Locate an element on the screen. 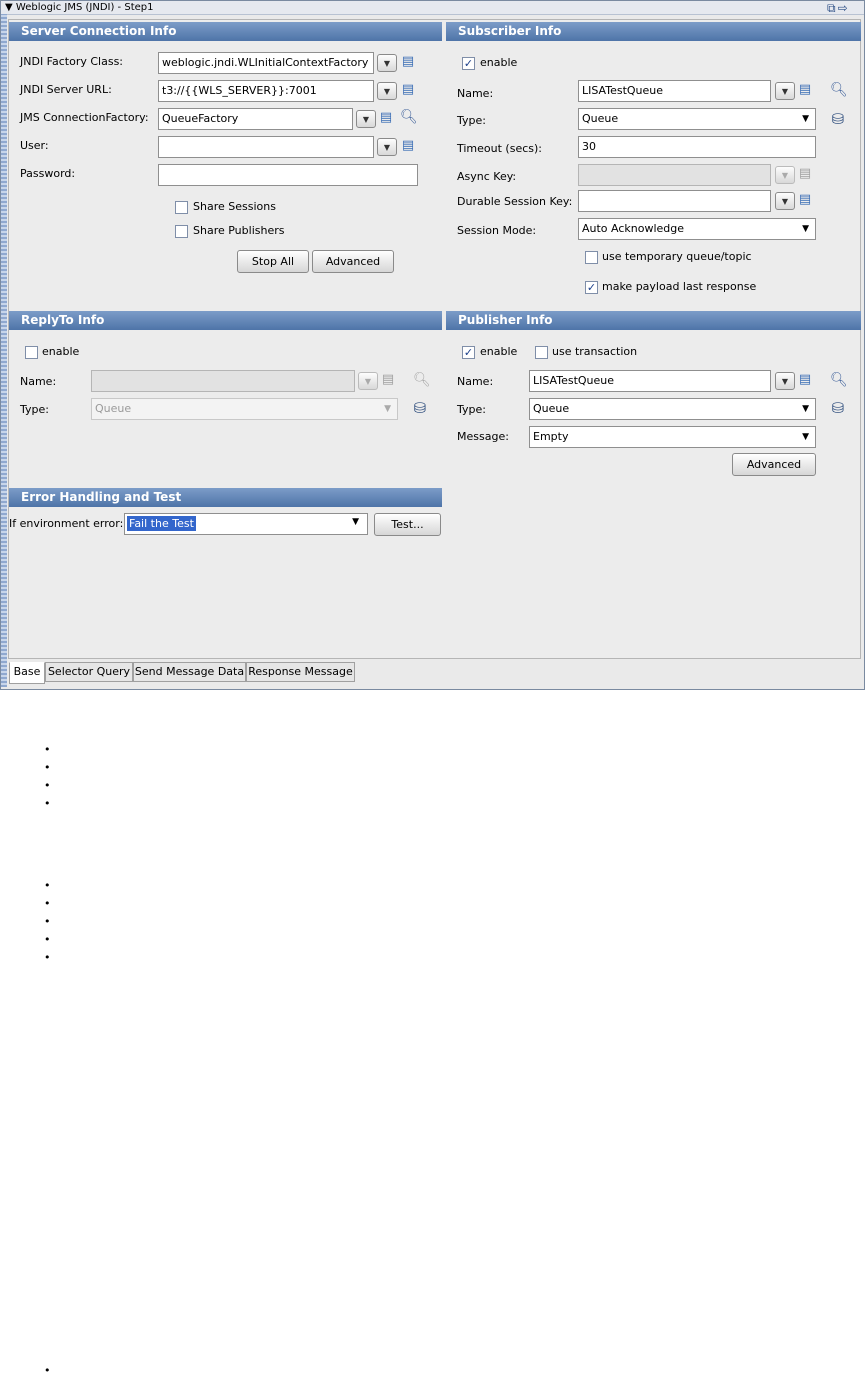 This screenshot has height=1378, width=868. connection-factory-input: QueueFactory is located at coordinates (255, 119).